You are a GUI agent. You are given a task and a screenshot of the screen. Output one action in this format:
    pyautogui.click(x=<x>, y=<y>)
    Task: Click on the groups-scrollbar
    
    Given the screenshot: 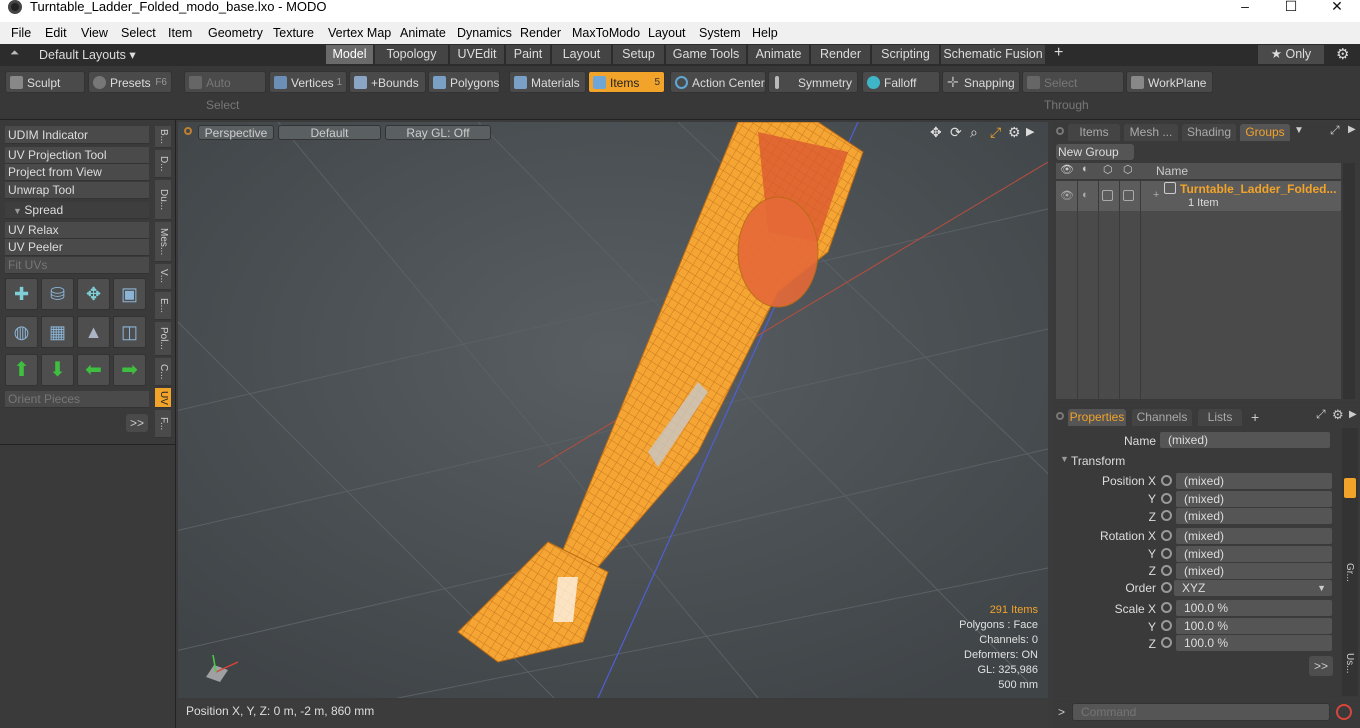 What is the action you would take?
    pyautogui.click(x=1349, y=281)
    